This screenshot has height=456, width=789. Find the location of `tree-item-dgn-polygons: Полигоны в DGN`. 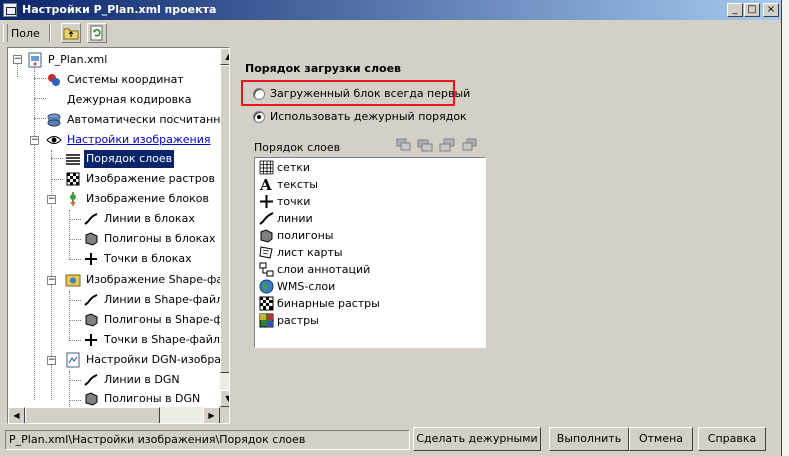

tree-item-dgn-polygons: Полигоны в DGN is located at coordinates (113, 399).